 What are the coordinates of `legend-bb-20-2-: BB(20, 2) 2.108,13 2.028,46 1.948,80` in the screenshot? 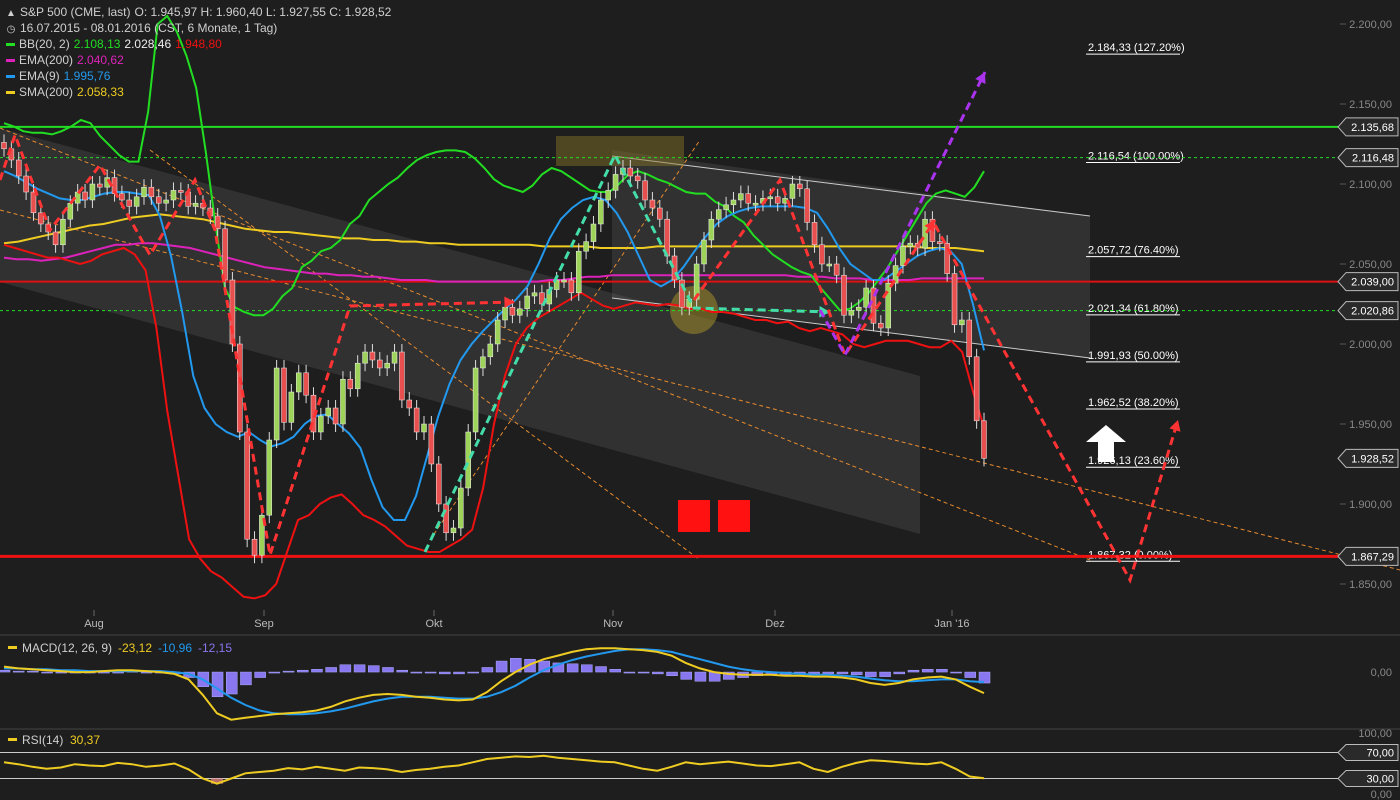 It's located at (116, 44).